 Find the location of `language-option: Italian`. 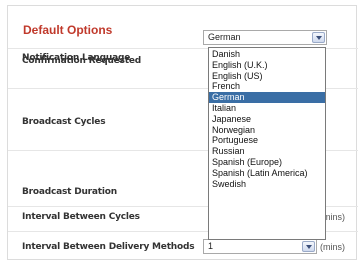

language-option: Italian is located at coordinates (267, 108).